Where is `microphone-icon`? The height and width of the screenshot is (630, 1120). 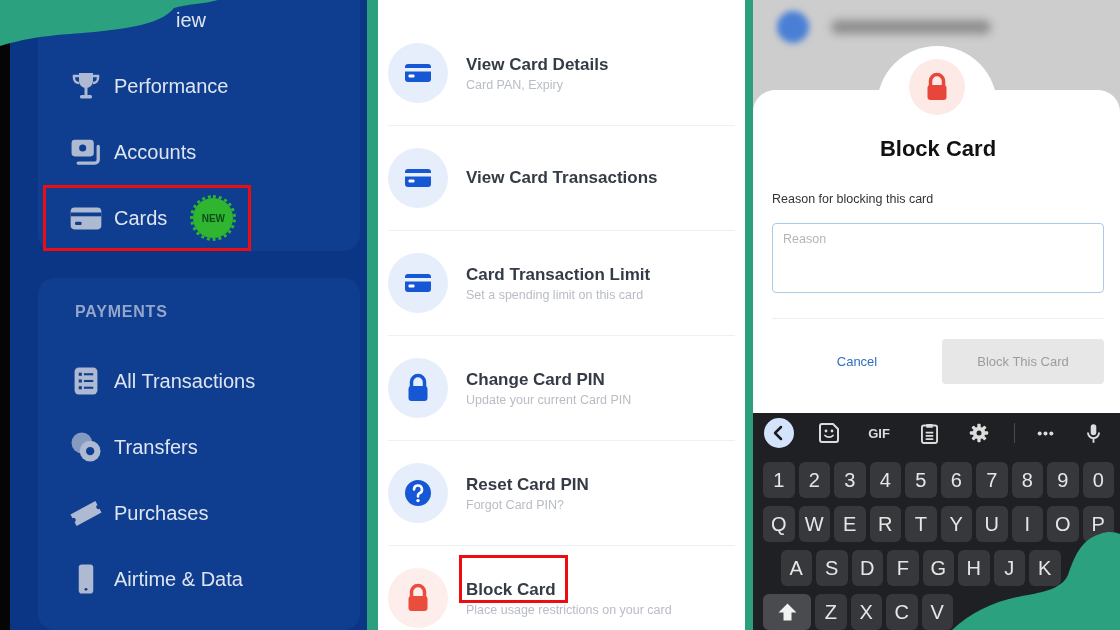
microphone-icon is located at coordinates (1093, 433).